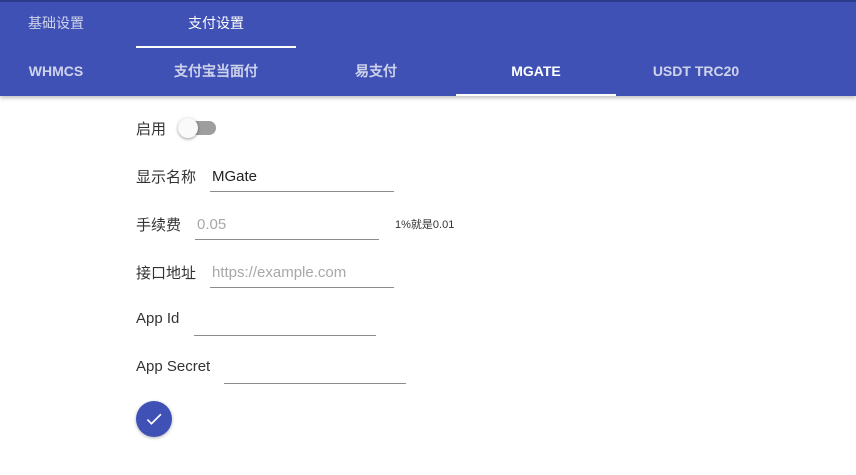 The width and height of the screenshot is (856, 475). I want to click on toggle-knob, so click(188, 128).